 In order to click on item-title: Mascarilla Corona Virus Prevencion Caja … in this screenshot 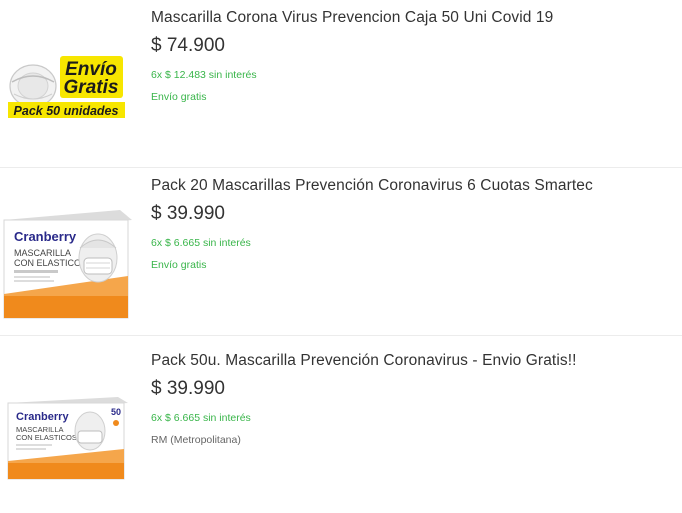, I will do `click(352, 18)`.